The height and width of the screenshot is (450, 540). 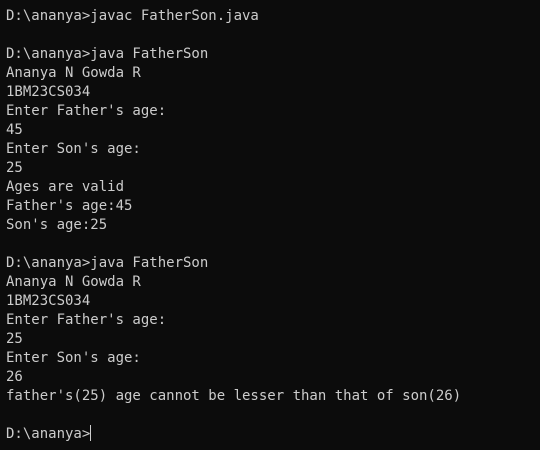 I want to click on command-line: D:\ananya>javac FatherSon.java, so click(x=132, y=16).